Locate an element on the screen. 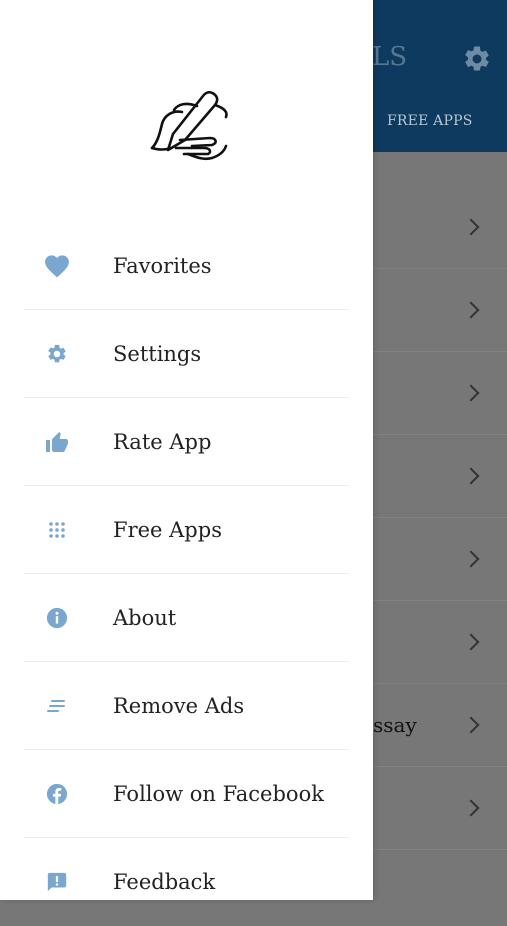  menu-item-label: Follow on Facebook is located at coordinates (218, 793).